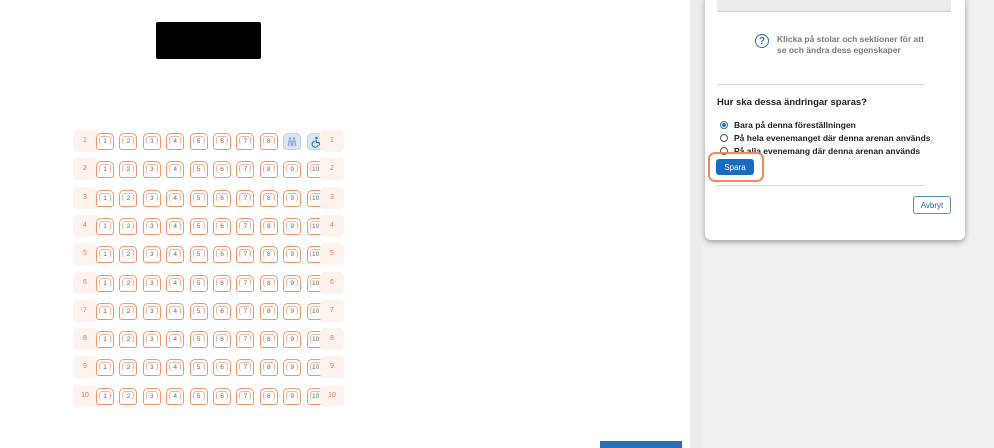  I want to click on radio-option-this-show: Bara på denna föreställningen, so click(788, 125).